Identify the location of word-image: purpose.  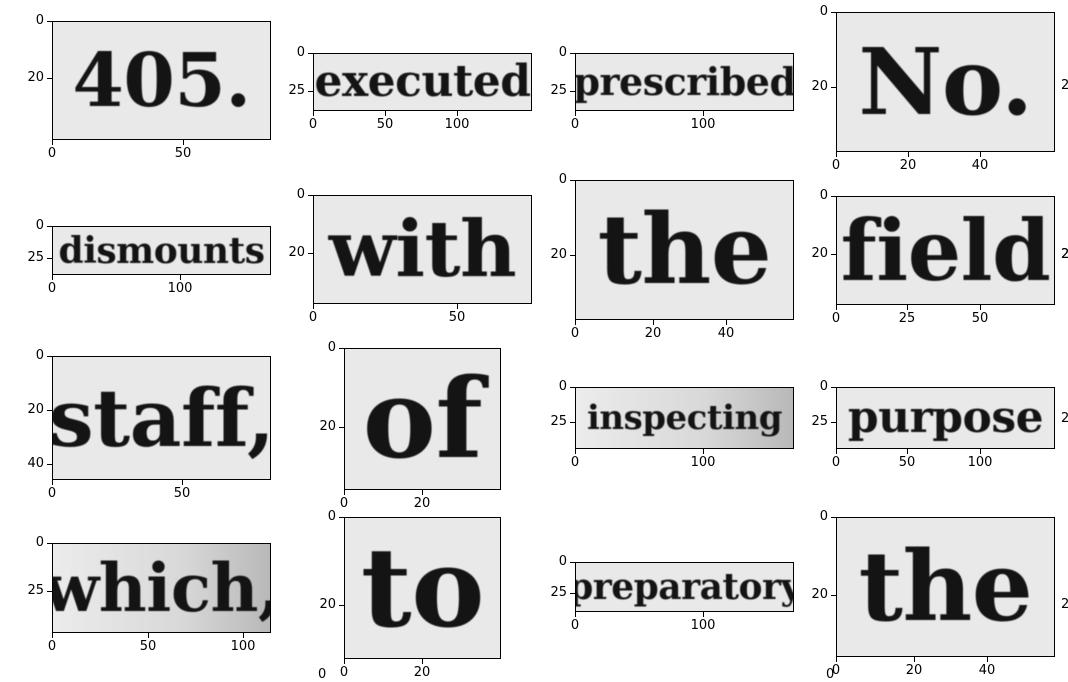
(945, 418).